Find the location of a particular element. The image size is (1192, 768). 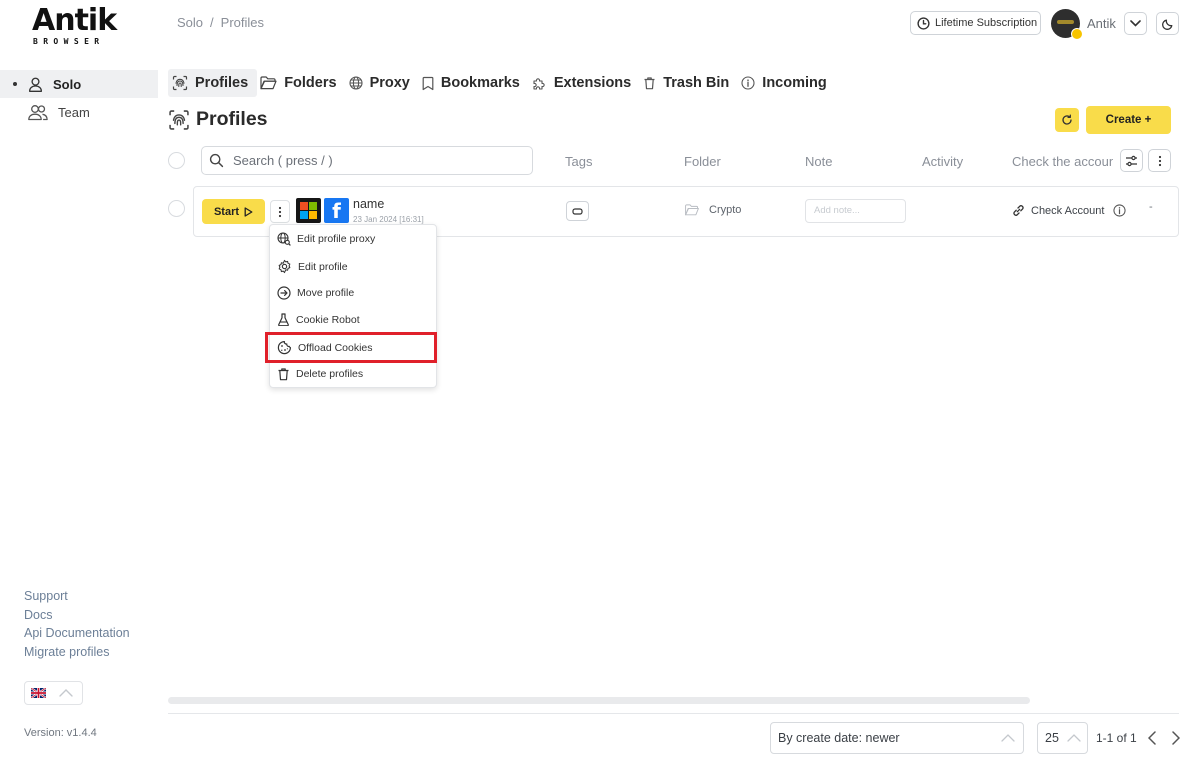

tab-label: Bookmarks is located at coordinates (480, 83).